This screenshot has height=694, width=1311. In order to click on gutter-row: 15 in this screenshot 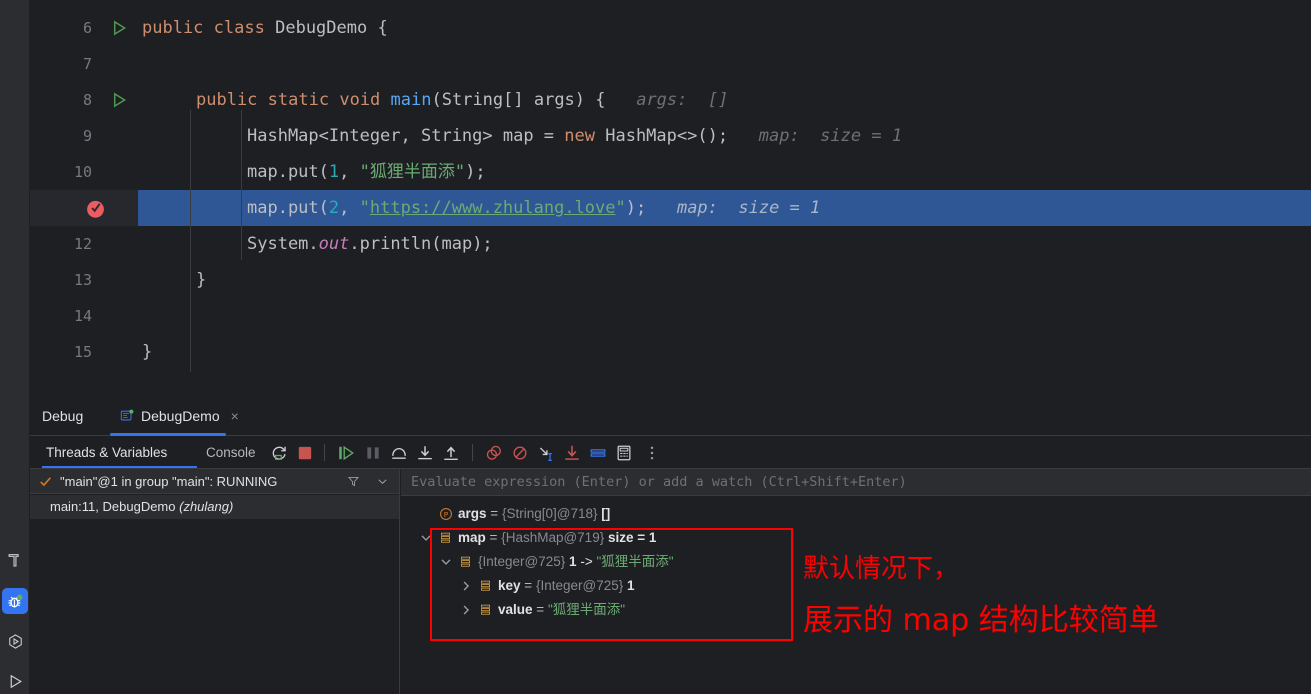, I will do `click(84, 352)`.